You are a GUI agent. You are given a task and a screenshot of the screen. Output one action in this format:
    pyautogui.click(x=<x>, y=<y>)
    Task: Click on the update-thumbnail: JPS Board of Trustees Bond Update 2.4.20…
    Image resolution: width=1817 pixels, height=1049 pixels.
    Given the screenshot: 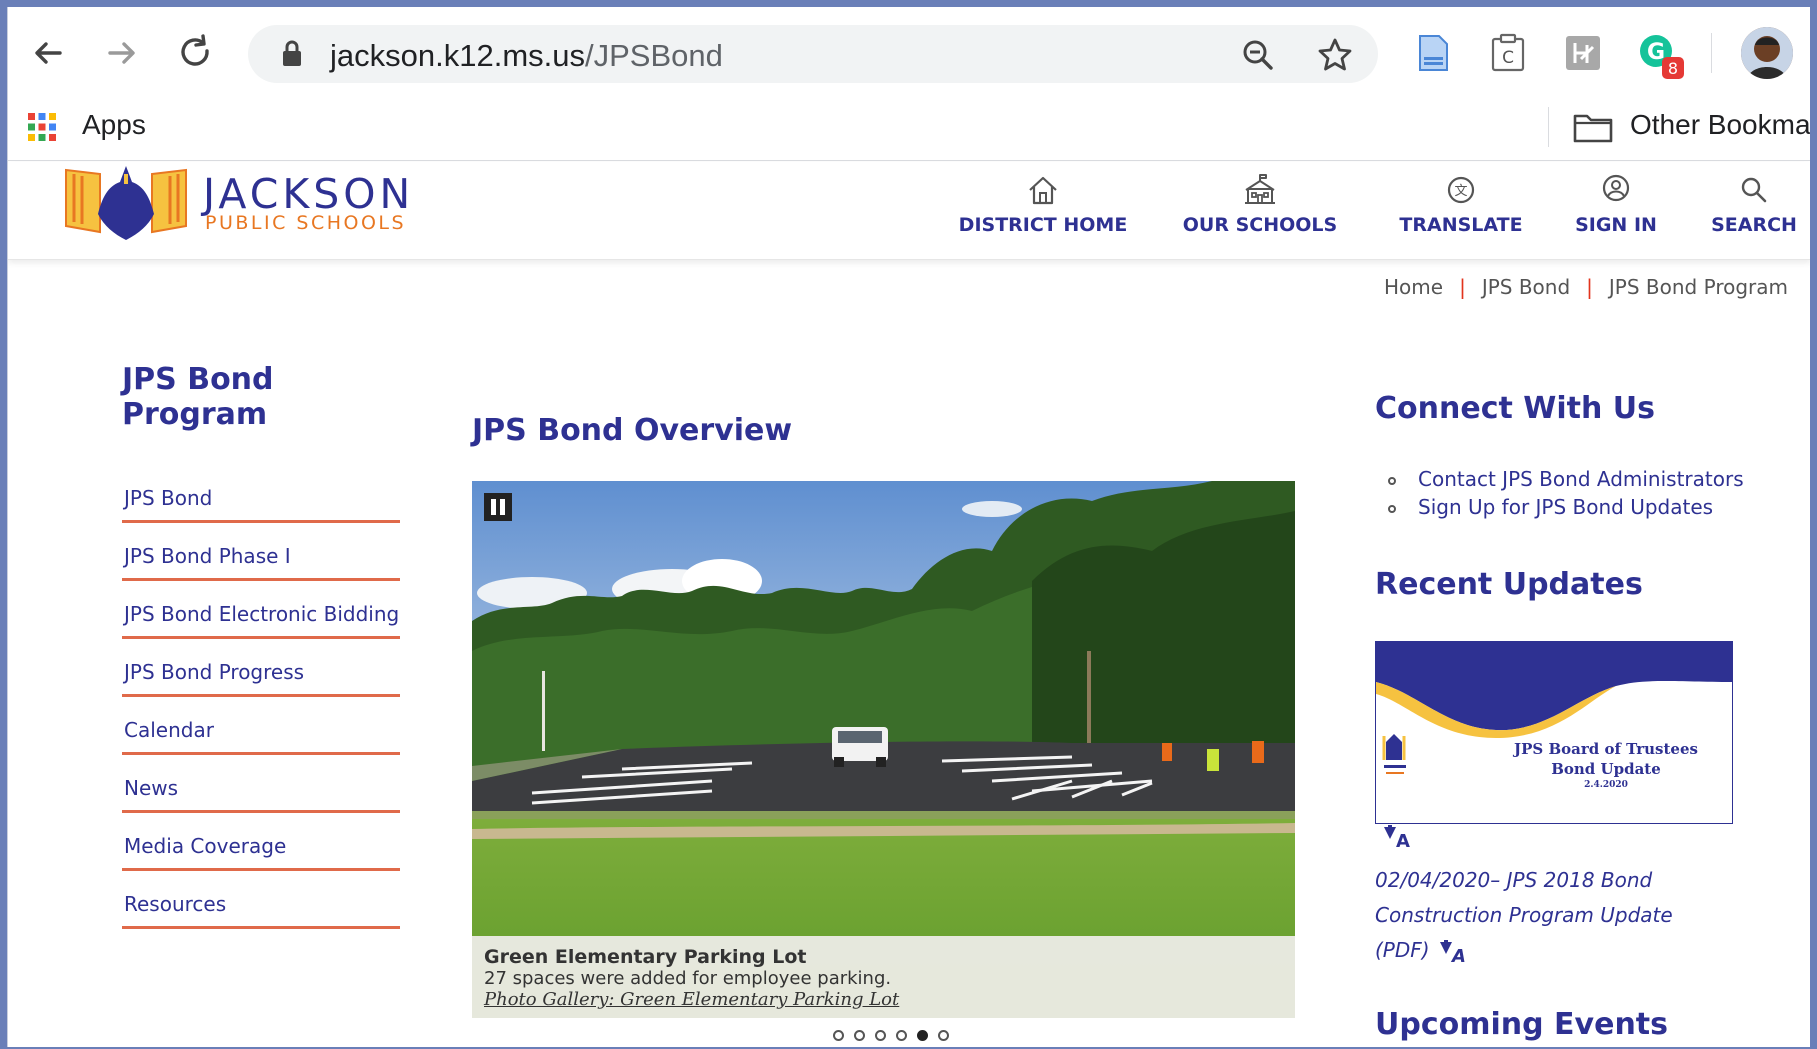 What is the action you would take?
    pyautogui.click(x=1554, y=732)
    